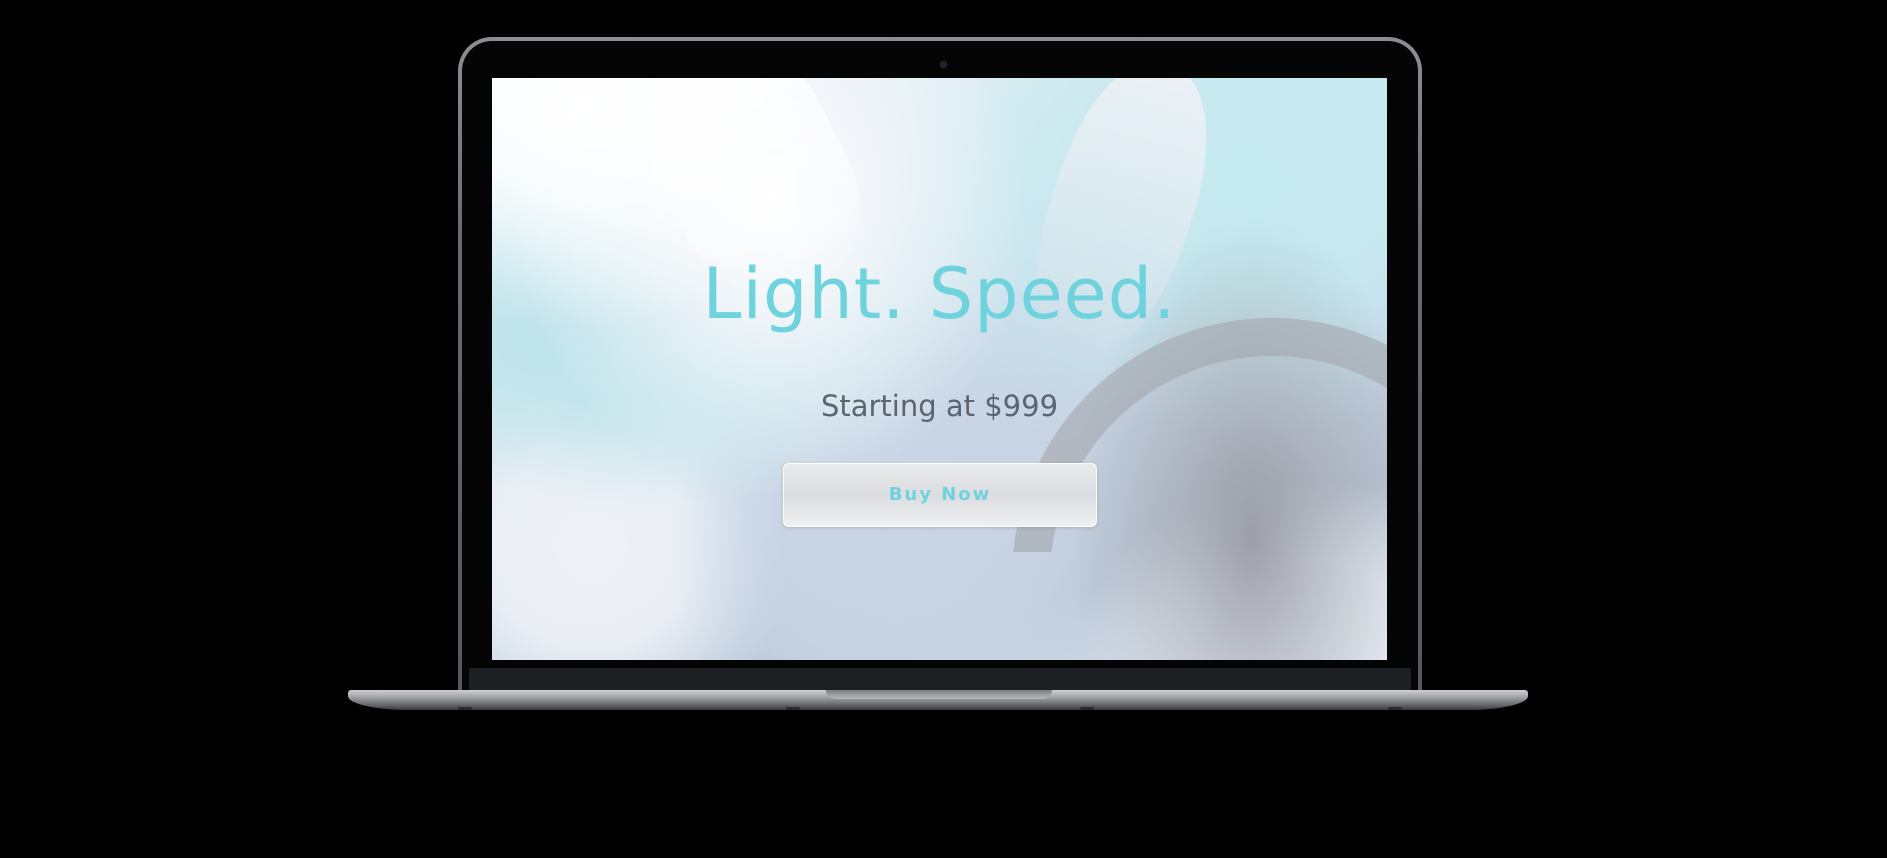 The height and width of the screenshot is (858, 1887). What do you see at coordinates (939, 694) in the screenshot?
I see `laptop-base-notch` at bounding box center [939, 694].